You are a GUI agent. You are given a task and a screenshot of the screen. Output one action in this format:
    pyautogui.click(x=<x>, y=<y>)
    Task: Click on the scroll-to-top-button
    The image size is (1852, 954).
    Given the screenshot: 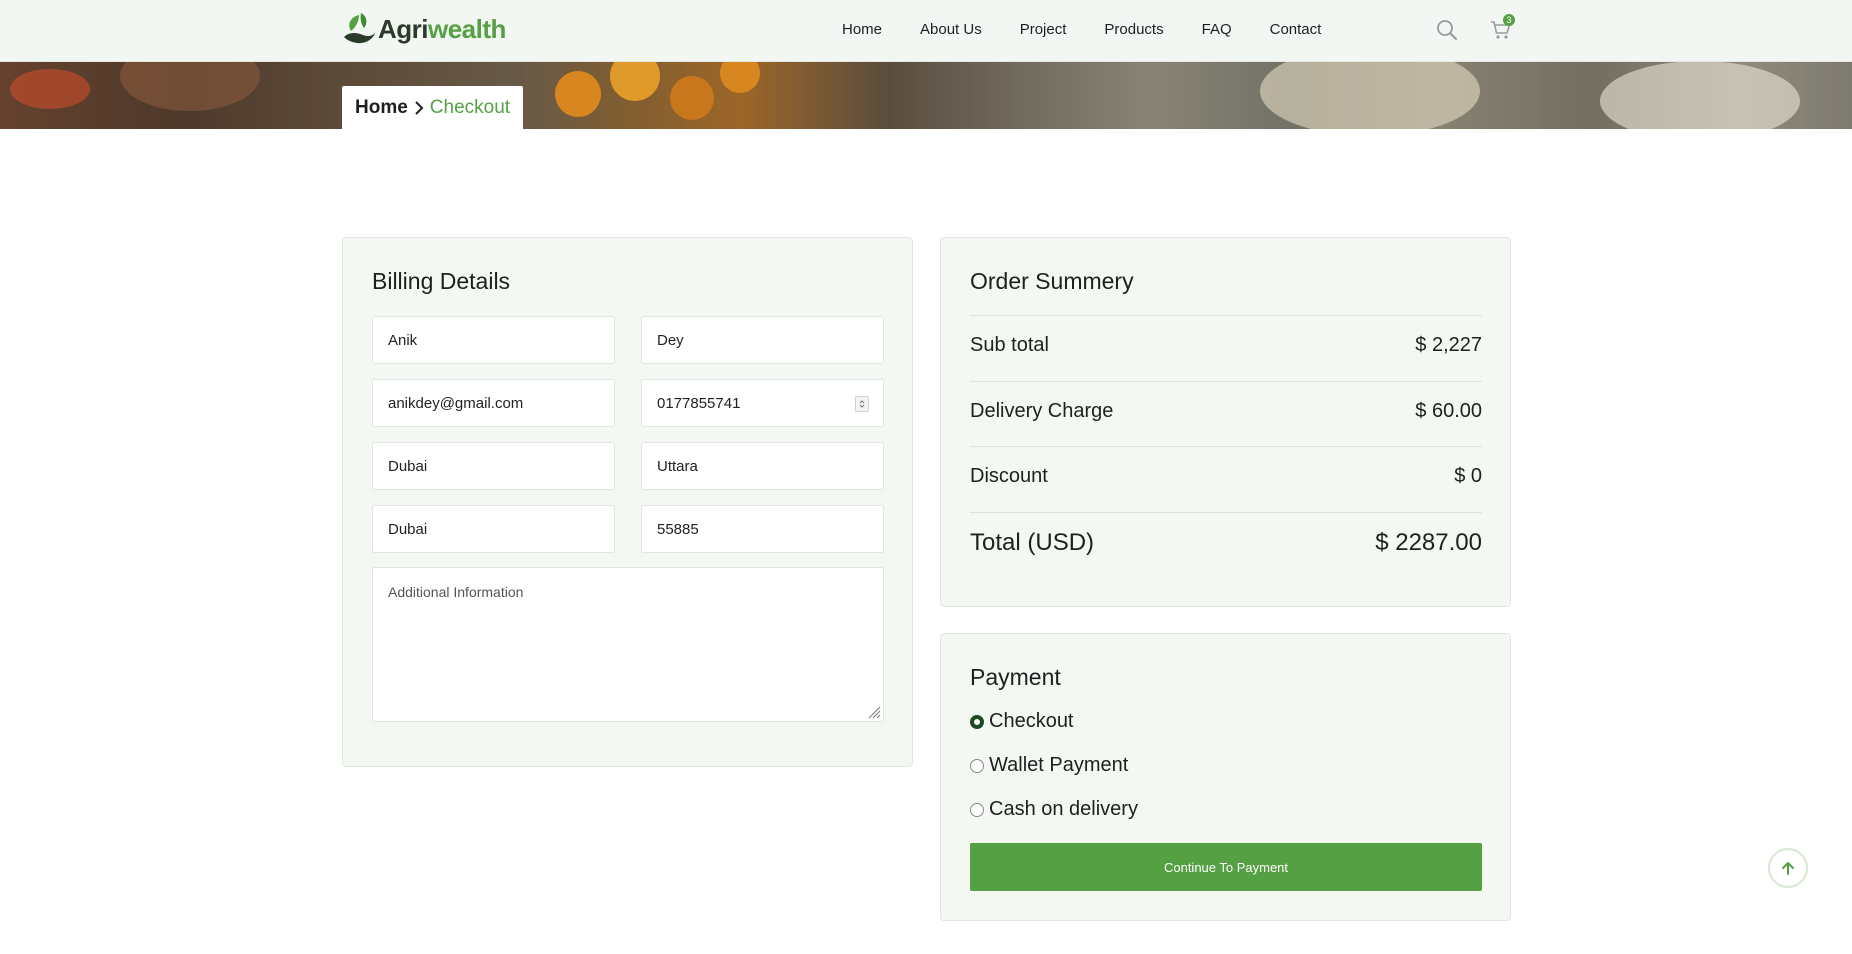 What is the action you would take?
    pyautogui.click(x=1788, y=868)
    